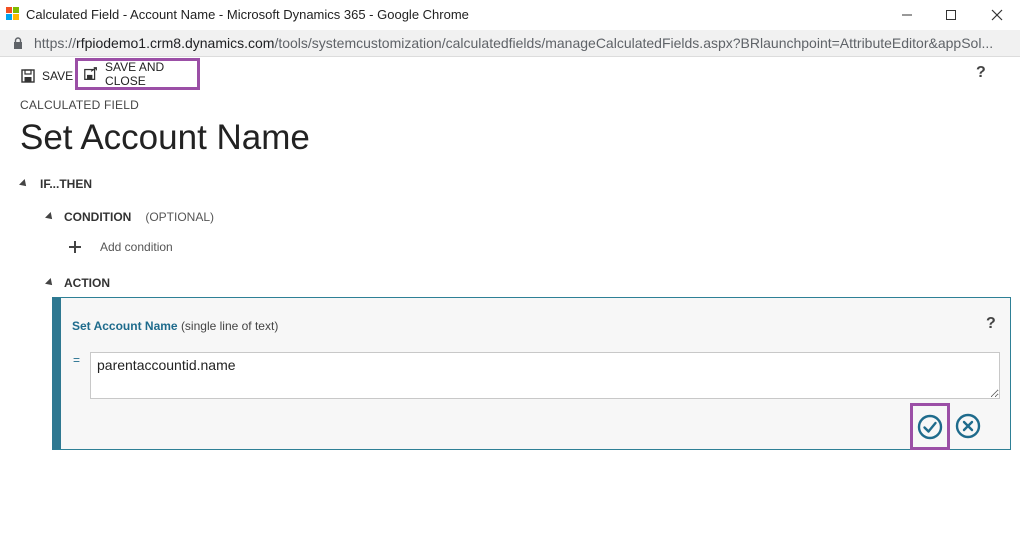 Image resolution: width=1020 pixels, height=533 pixels. I want to click on condition-optional-label: (OPTIONAL), so click(180, 217).